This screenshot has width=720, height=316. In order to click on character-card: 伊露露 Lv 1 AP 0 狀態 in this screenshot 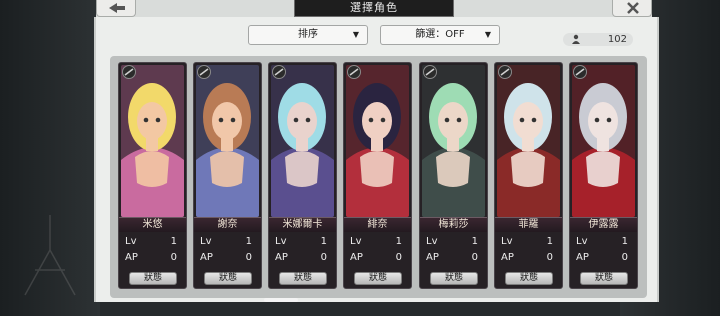, I will do `click(603, 175)`.